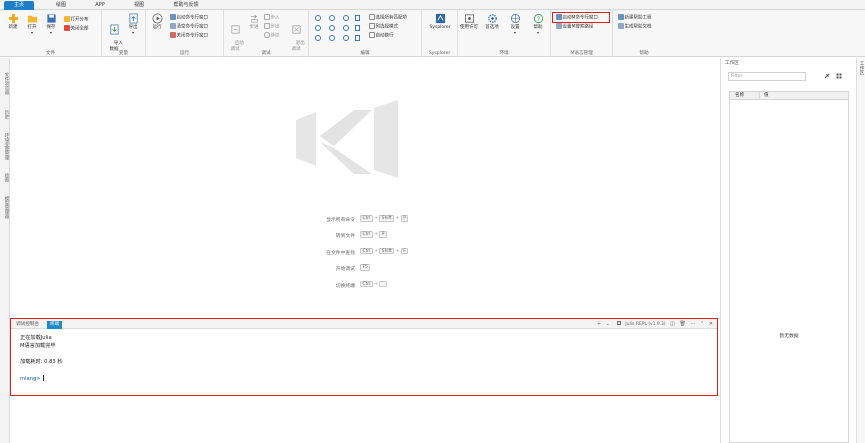  I want to click on tab-terminal: 终端, so click(55, 325).